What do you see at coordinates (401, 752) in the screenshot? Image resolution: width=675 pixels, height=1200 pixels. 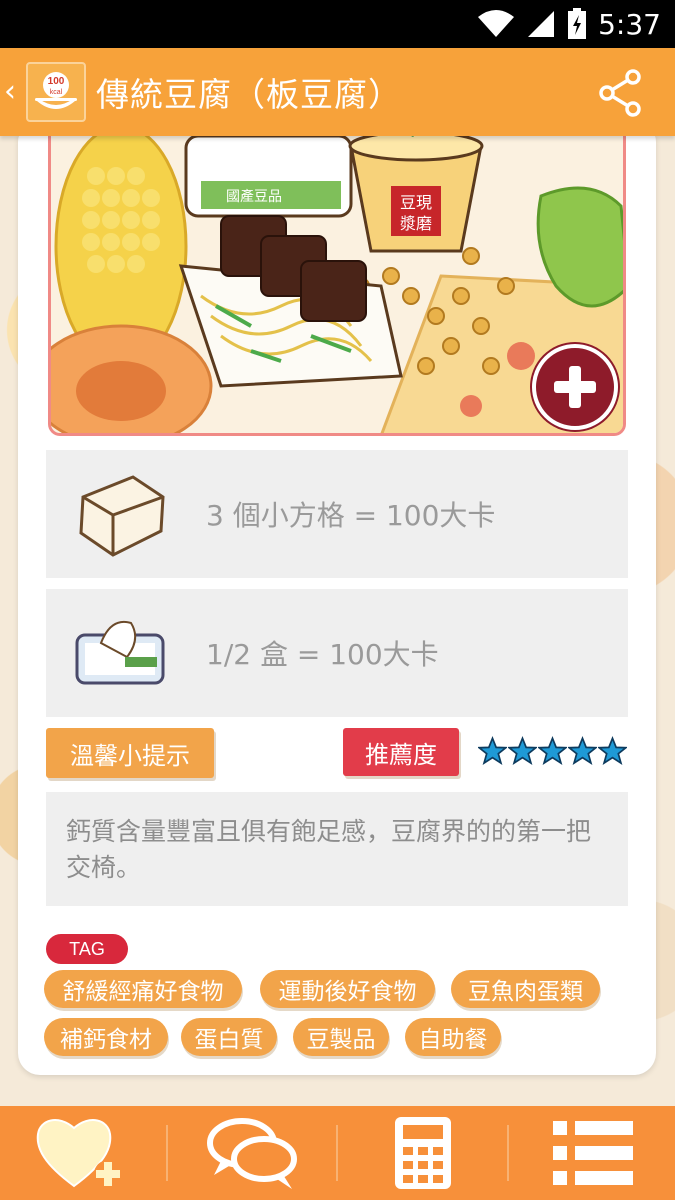 I see `recommend-label: 推薦度` at bounding box center [401, 752].